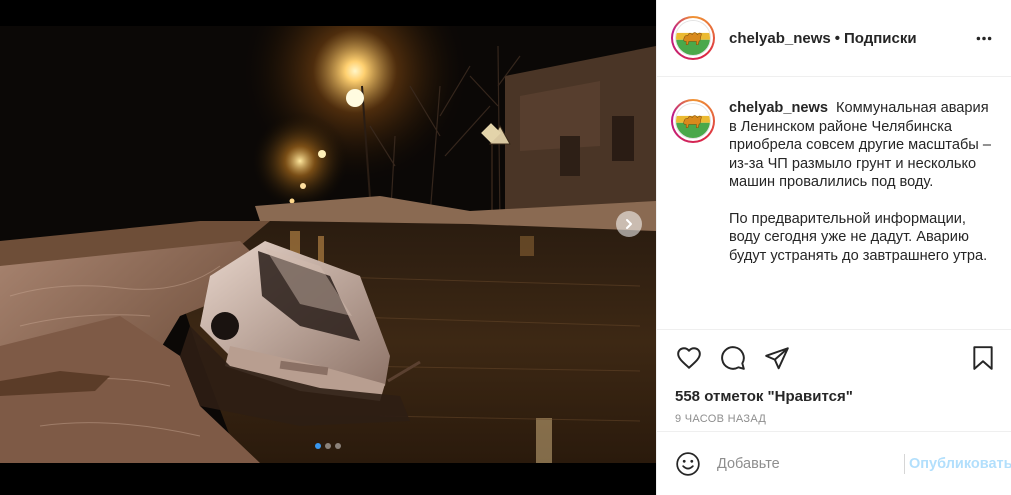  I want to click on emoji-button, so click(688, 464).